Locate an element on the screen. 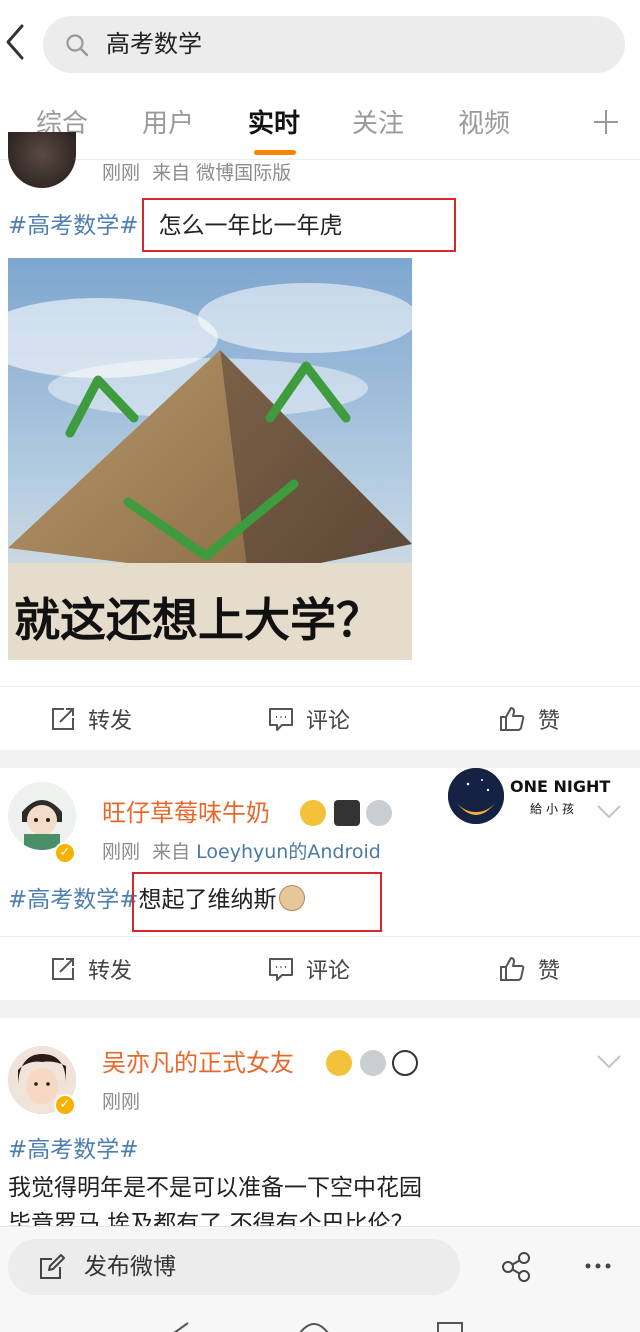  back-icon is located at coordinates (16, 42).